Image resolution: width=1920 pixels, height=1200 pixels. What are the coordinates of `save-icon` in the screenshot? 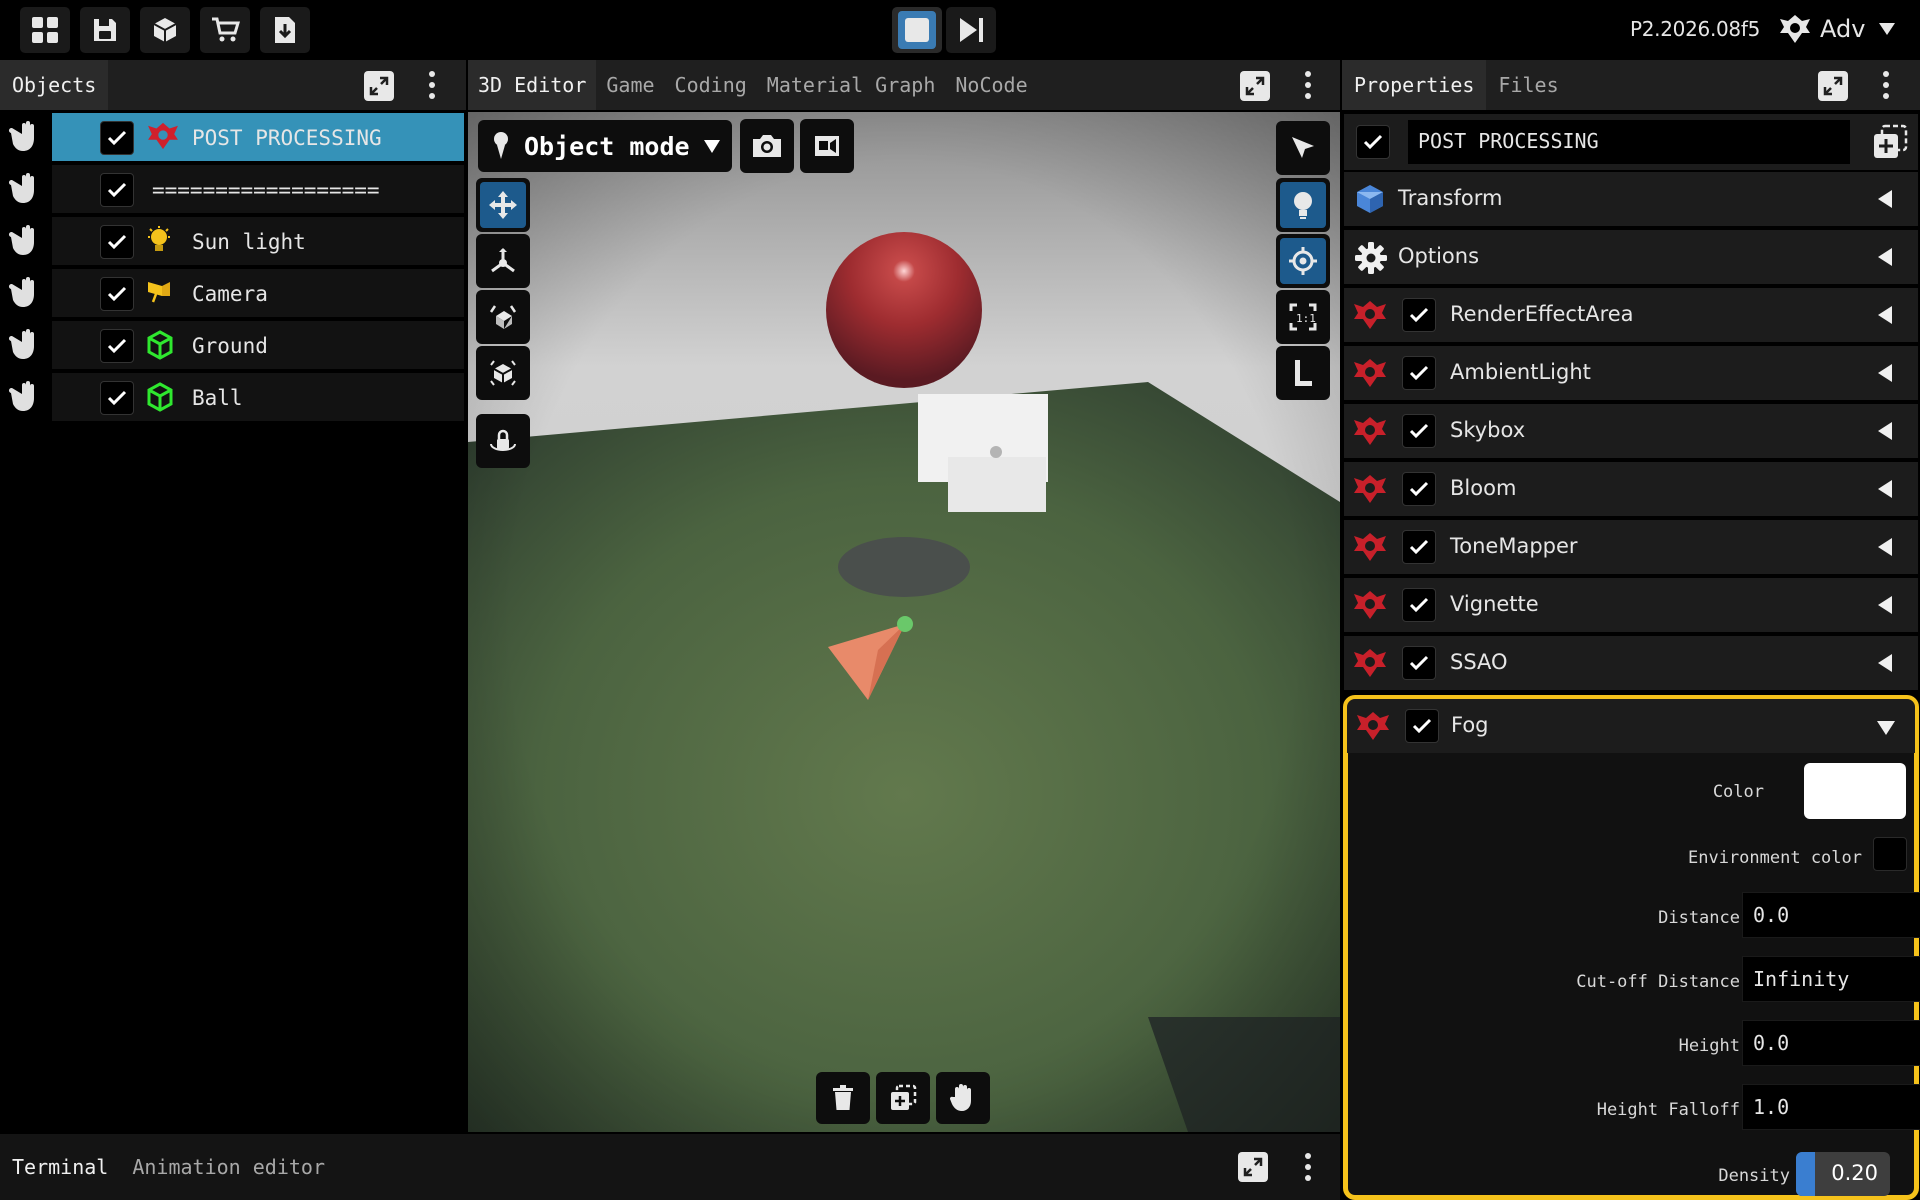 It's located at (105, 30).